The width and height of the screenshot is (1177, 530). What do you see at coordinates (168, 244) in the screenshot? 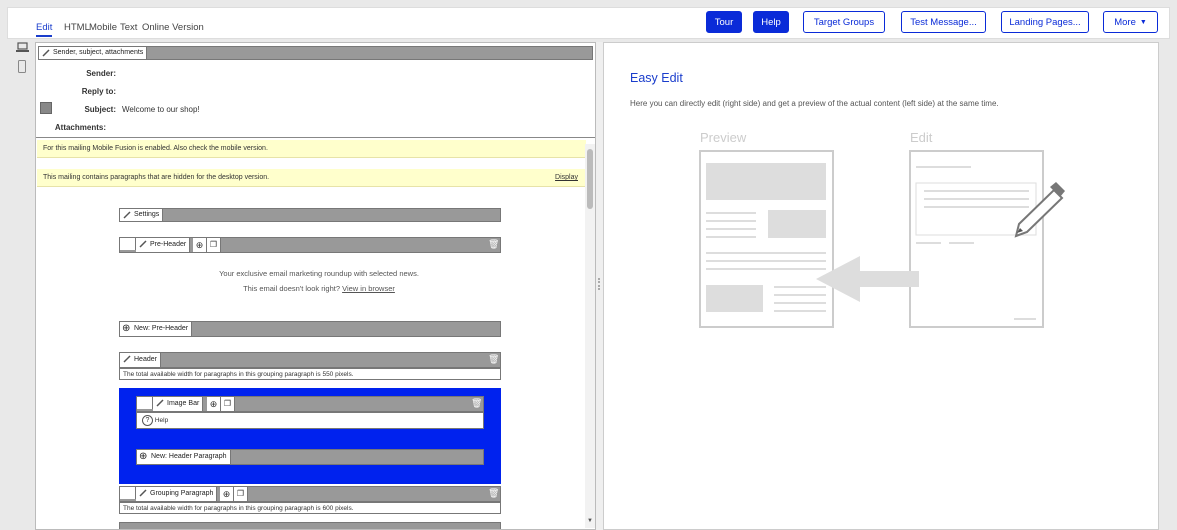
I see `preheader-label: Pre-Header` at bounding box center [168, 244].